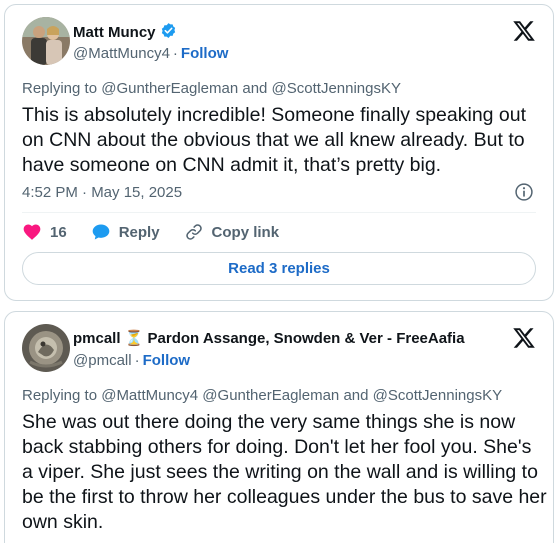  I want to click on copy-link-button: Copy link, so click(232, 232).